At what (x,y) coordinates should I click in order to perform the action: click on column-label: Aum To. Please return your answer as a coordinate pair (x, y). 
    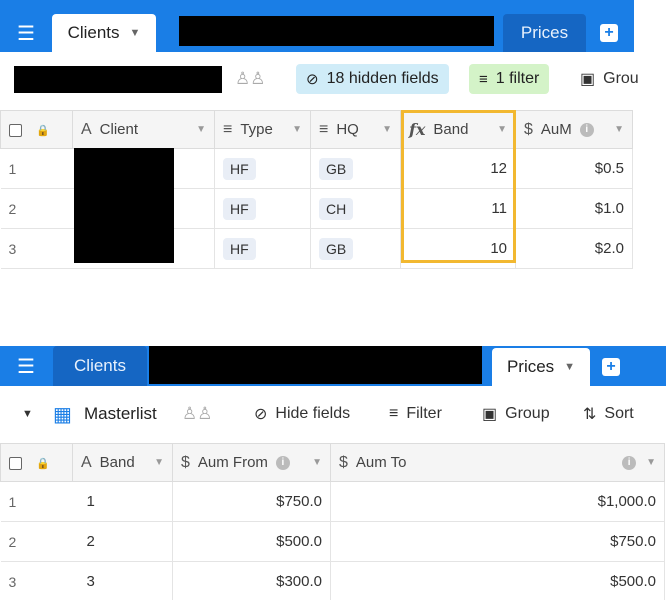
    Looking at the image, I should click on (381, 462).